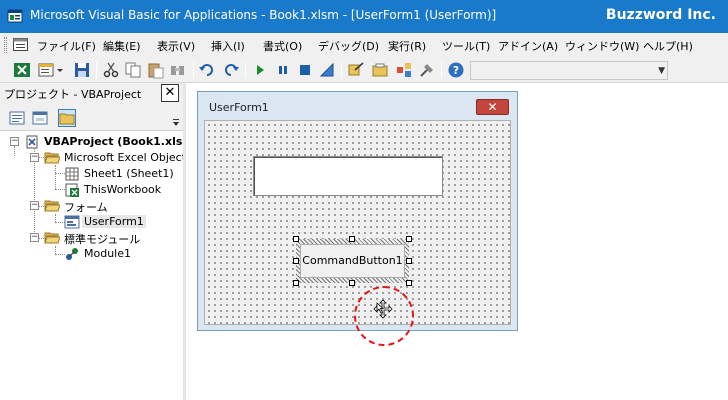 The height and width of the screenshot is (400, 728). What do you see at coordinates (60, 70) in the screenshot?
I see `chevron-down-icon` at bounding box center [60, 70].